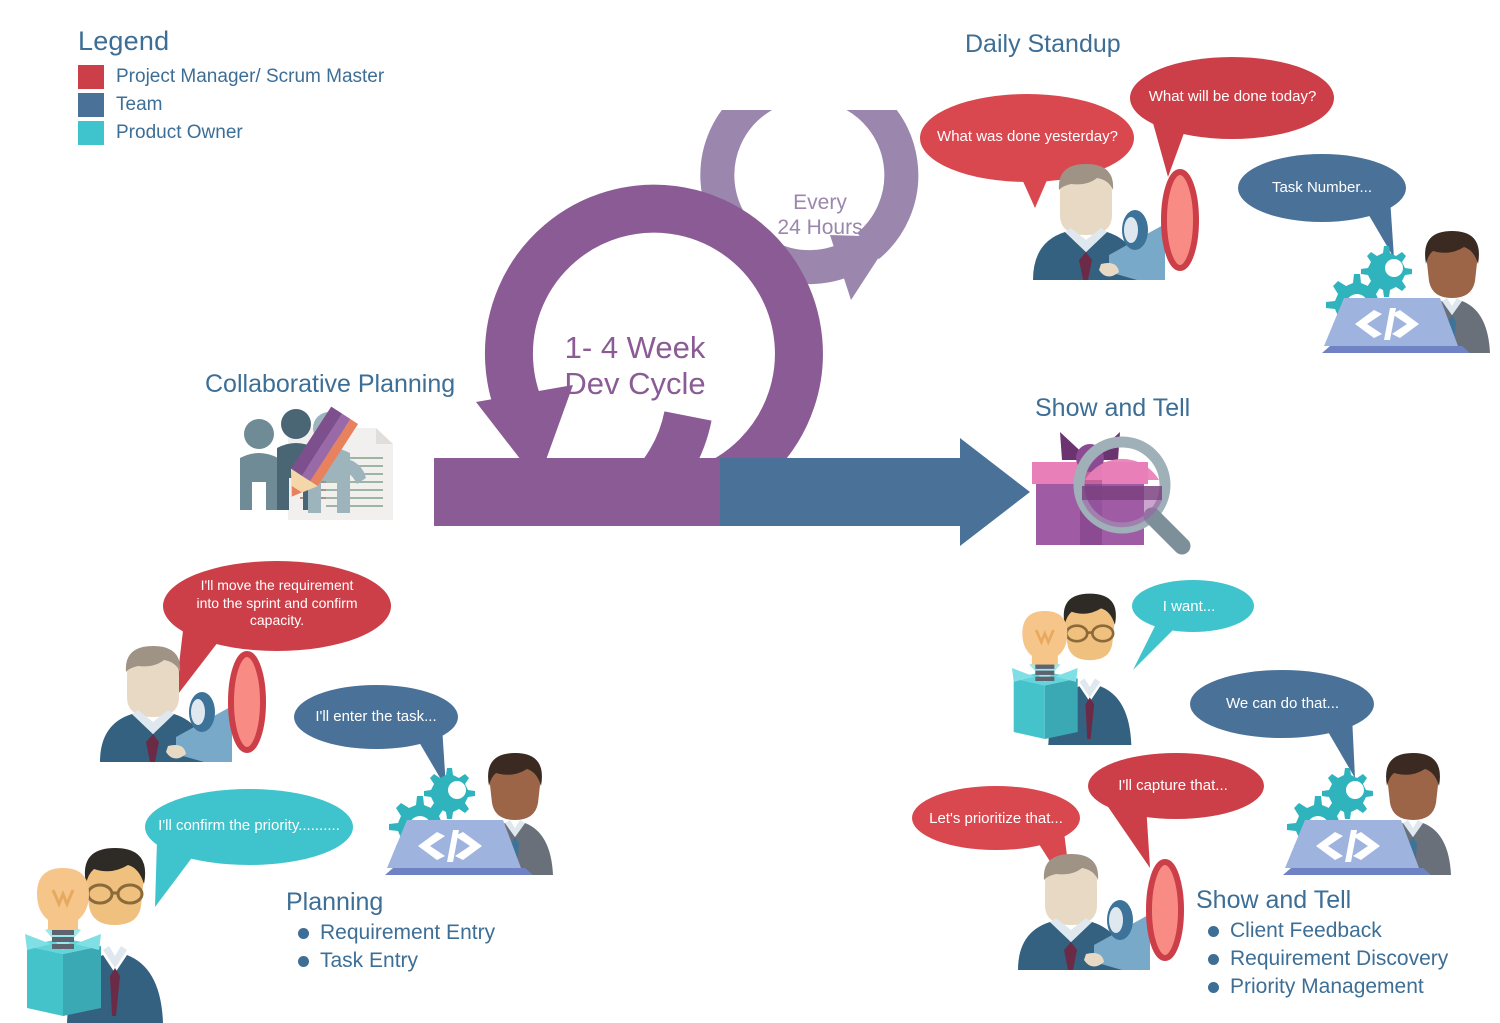  Describe the element at coordinates (179, 132) in the screenshot. I see `legend-label-product-owner: Product Owner` at that location.